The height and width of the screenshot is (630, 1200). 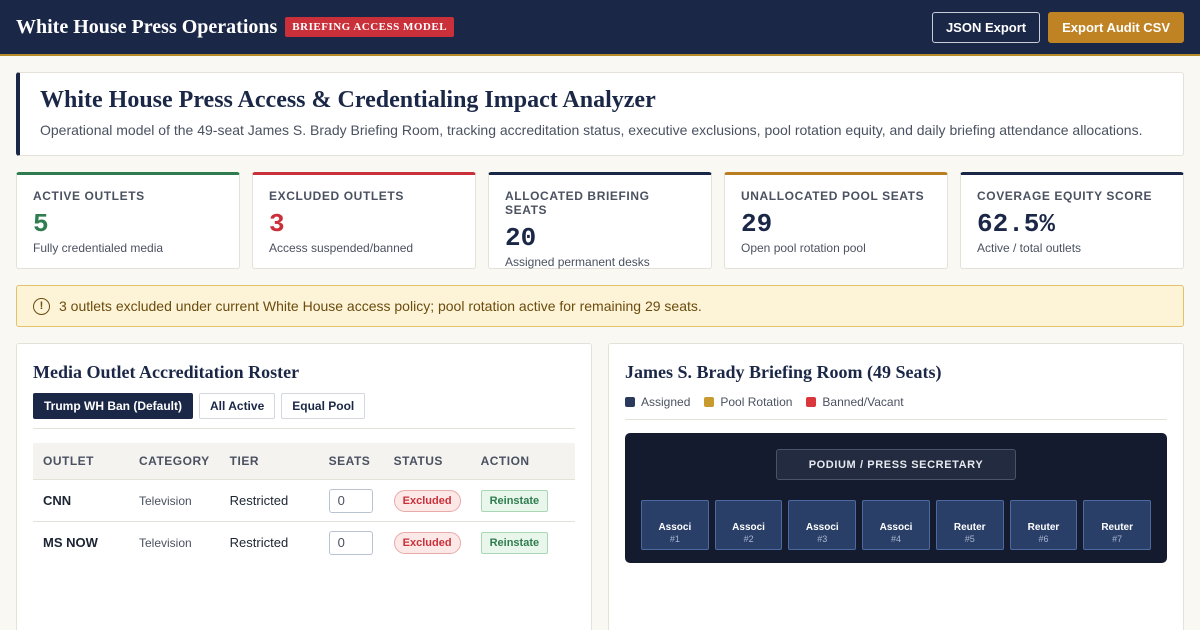 I want to click on legend-item-banned-vacant: Banned/Vacant, so click(x=855, y=402).